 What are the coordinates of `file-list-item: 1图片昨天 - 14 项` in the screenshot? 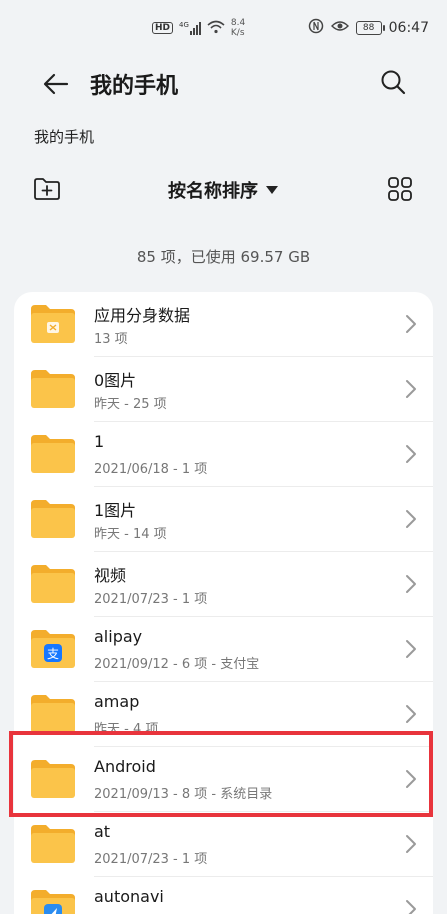 It's located at (223, 519).